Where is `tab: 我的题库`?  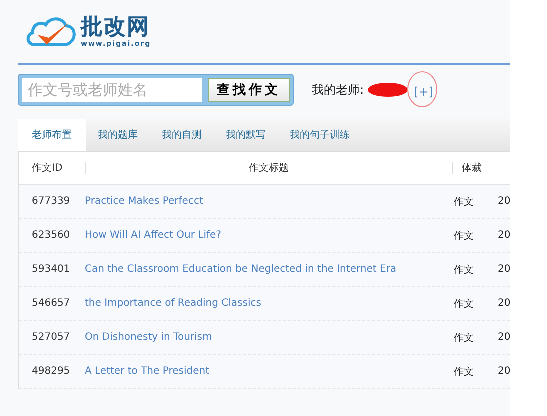
tab: 我的题库 is located at coordinates (118, 135).